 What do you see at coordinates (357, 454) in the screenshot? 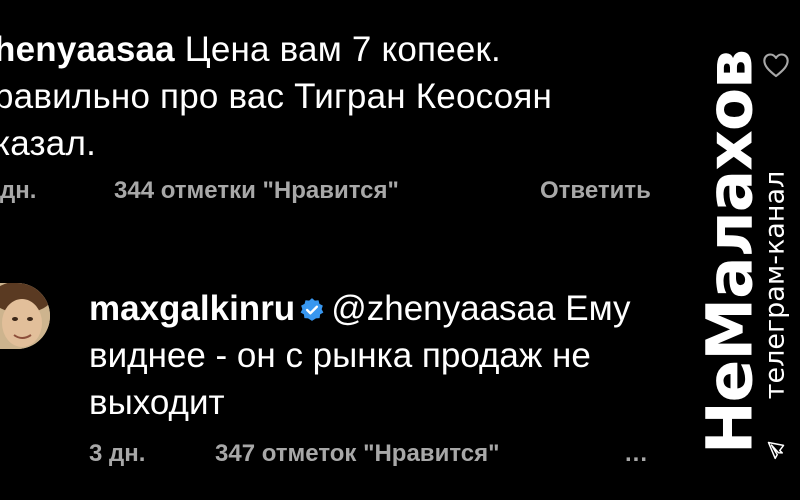
I see `reply-likes-count: 347 отметок "Нравится"` at bounding box center [357, 454].